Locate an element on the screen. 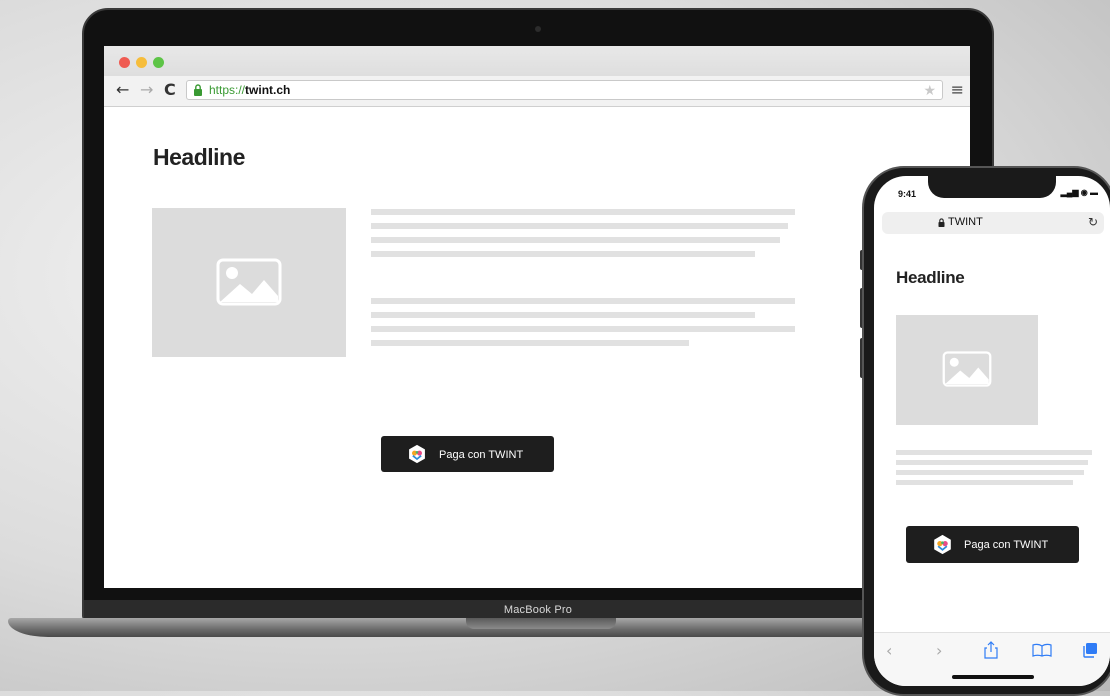 The height and width of the screenshot is (696, 1110). window-maximize-button is located at coordinates (158, 62).